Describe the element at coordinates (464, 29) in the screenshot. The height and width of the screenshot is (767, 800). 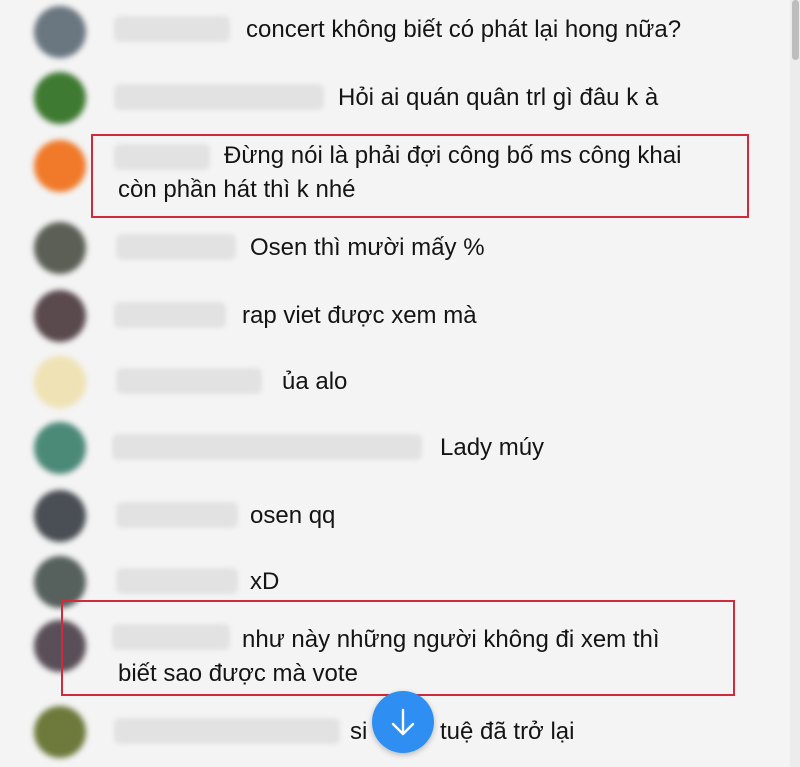
I see `message-text: concert không biết có phát lại hong nữa?` at that location.